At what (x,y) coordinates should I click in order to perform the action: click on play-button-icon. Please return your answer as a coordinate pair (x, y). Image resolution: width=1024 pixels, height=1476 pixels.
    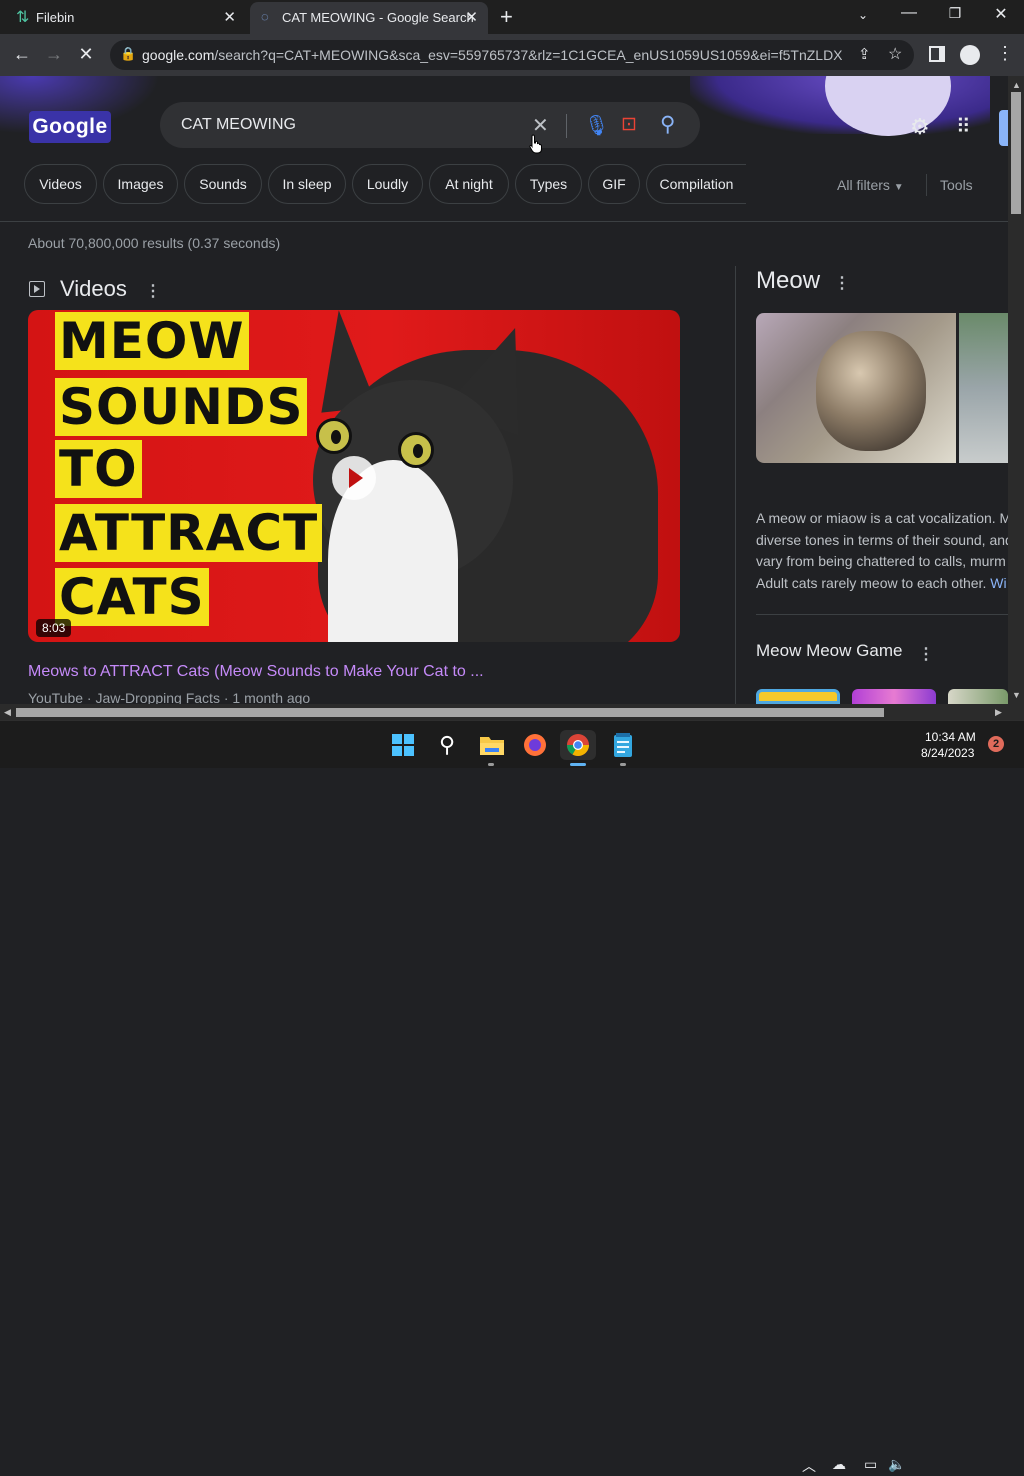
    Looking at the image, I should click on (354, 478).